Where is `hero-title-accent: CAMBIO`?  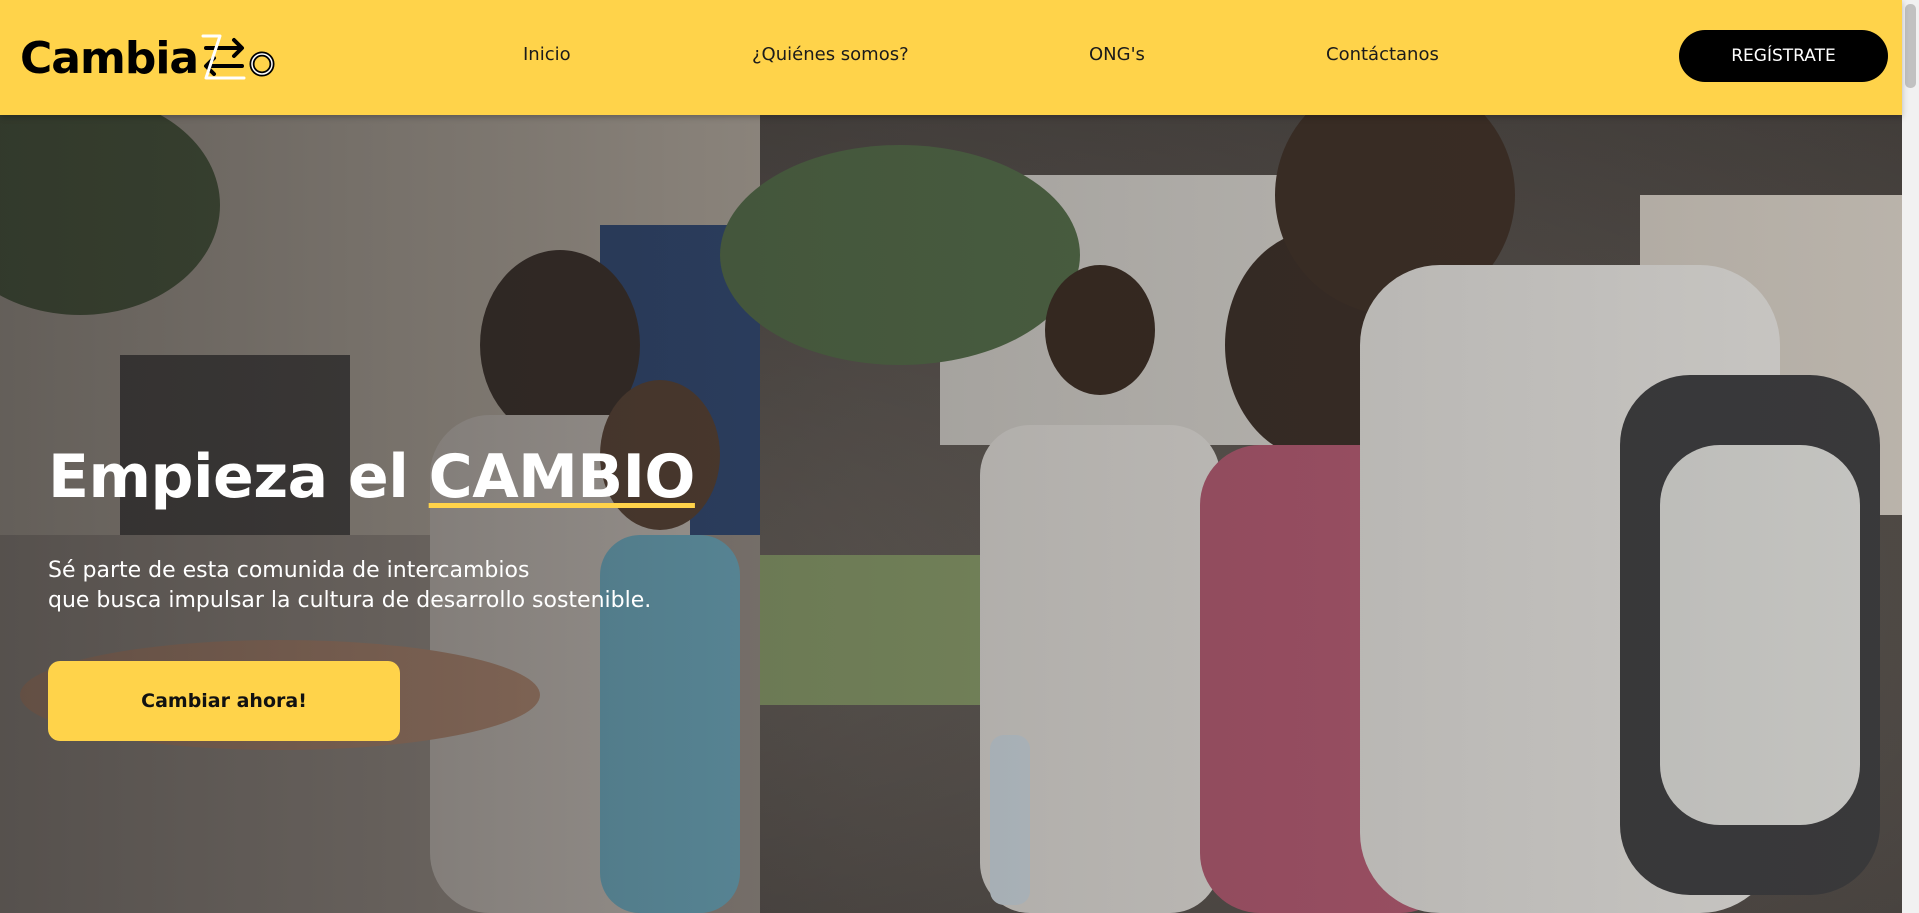 hero-title-accent: CAMBIO is located at coordinates (562, 477).